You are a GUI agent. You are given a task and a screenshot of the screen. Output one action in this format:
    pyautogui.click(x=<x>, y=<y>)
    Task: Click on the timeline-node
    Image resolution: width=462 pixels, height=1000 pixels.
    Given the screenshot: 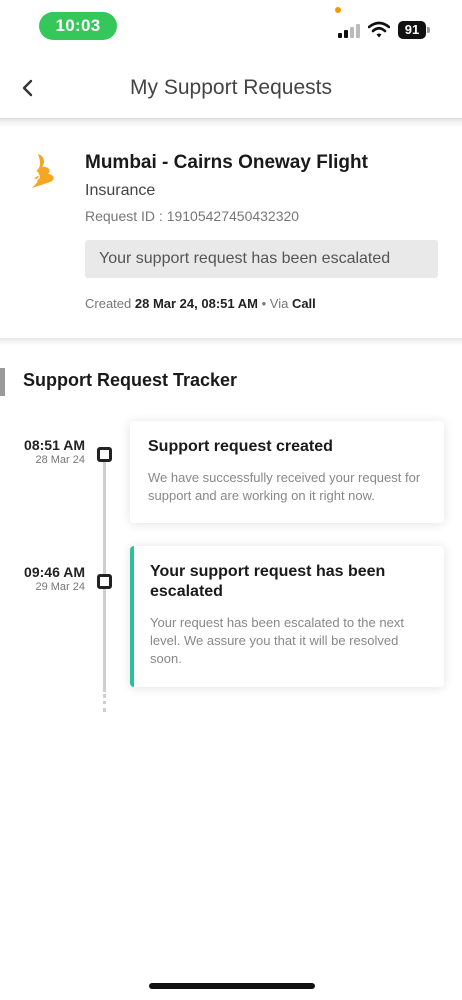 What is the action you would take?
    pyautogui.click(x=104, y=454)
    